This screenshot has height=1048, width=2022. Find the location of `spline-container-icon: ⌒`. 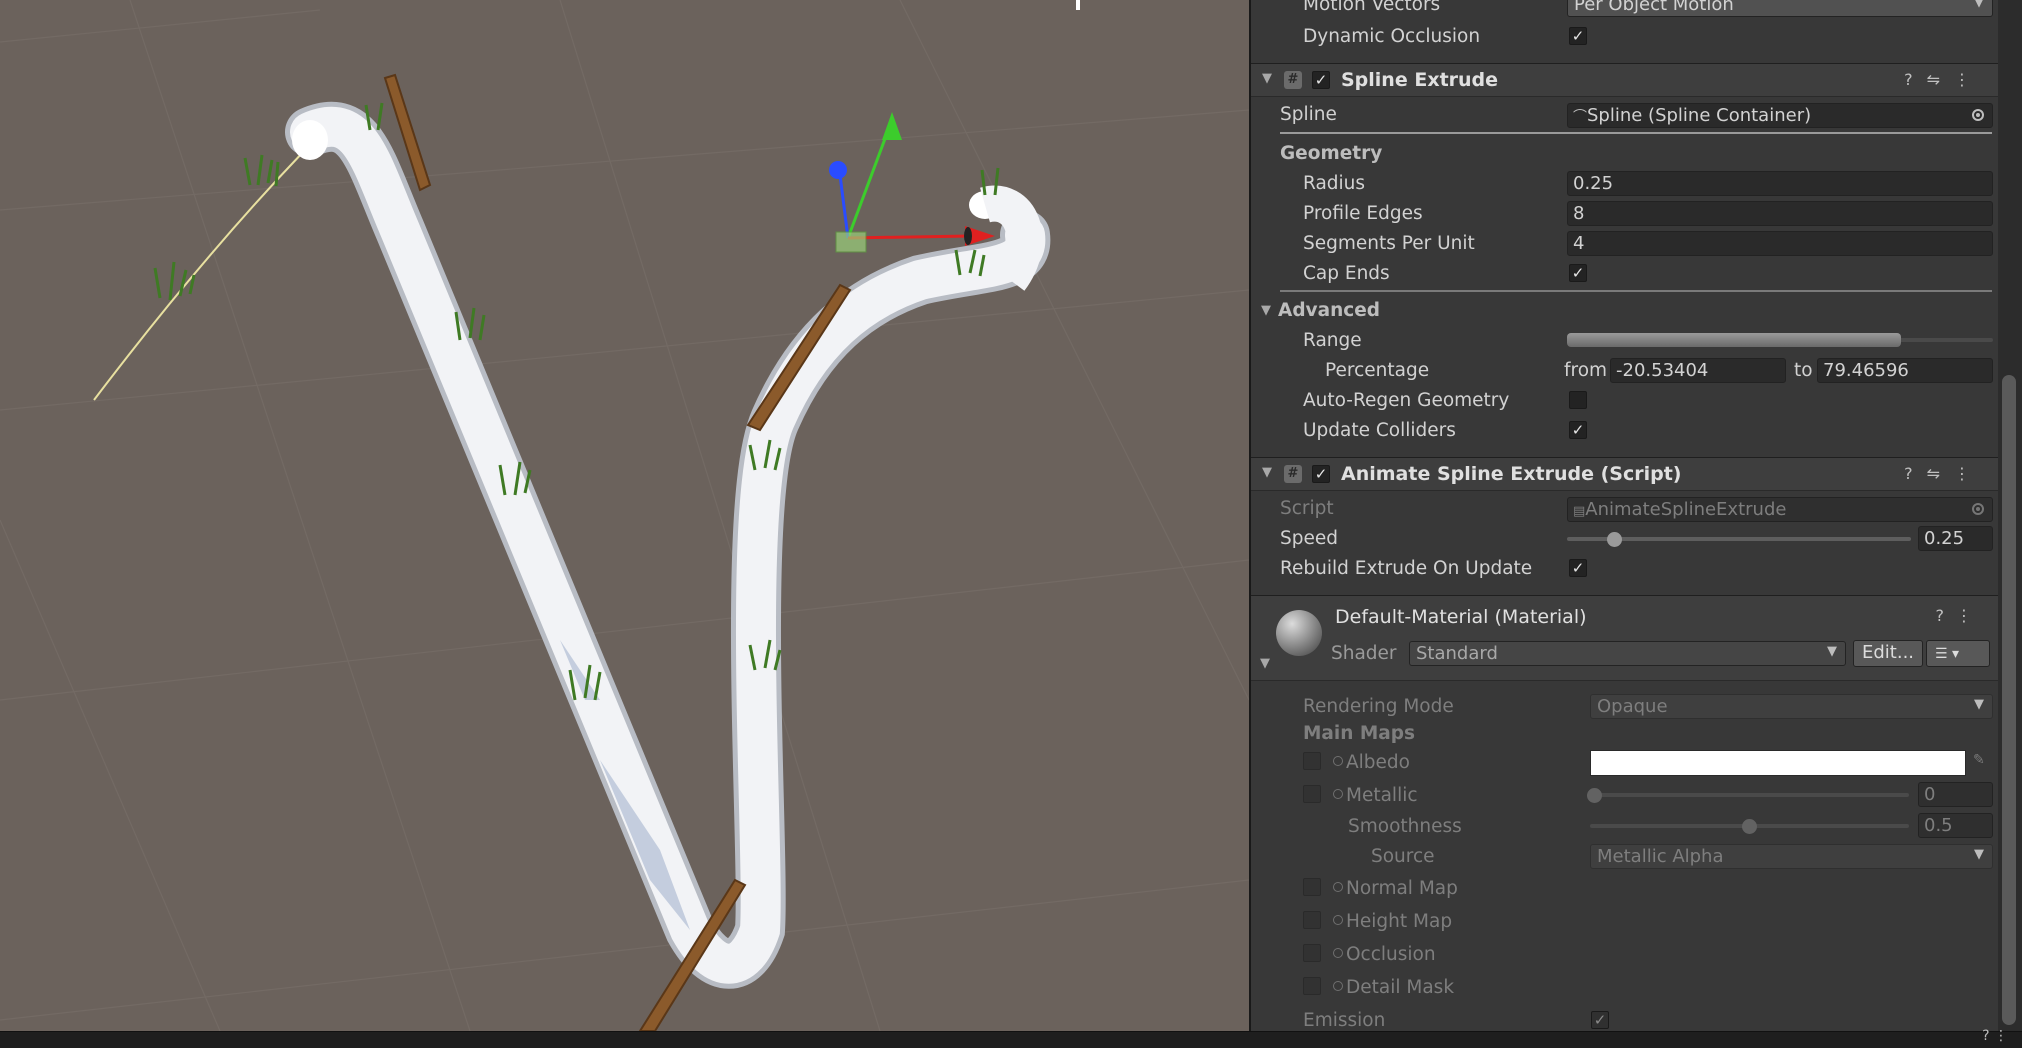

spline-container-icon: ⌒ is located at coordinates (1580, 117).